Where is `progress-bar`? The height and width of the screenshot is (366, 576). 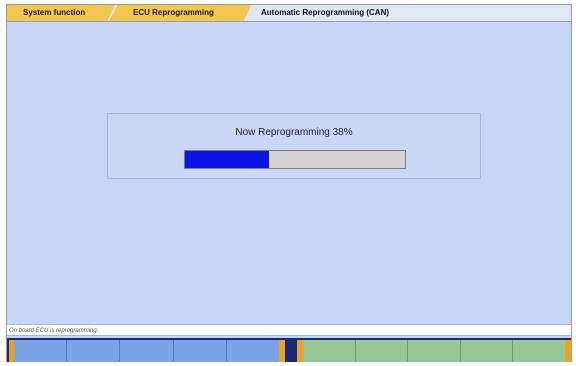 progress-bar is located at coordinates (295, 159).